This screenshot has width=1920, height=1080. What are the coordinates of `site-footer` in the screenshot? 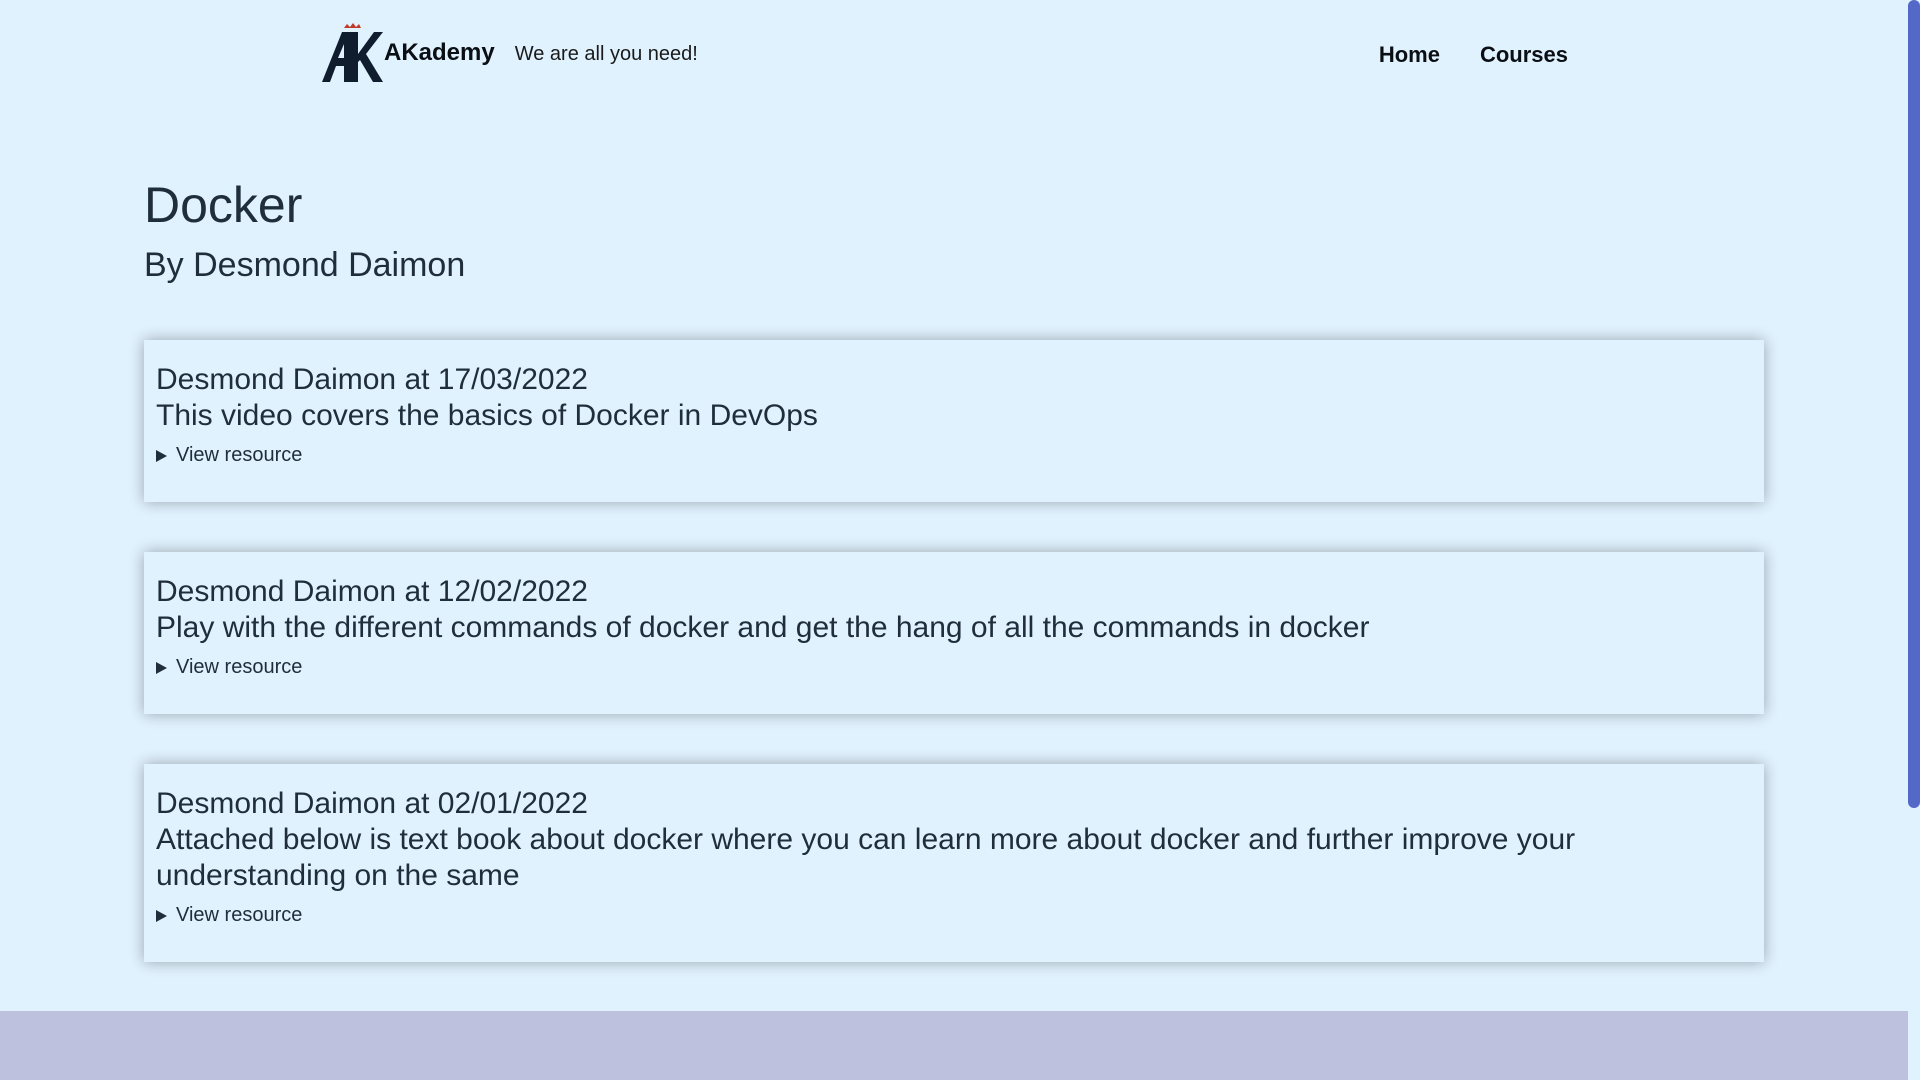 It's located at (954, 1045).